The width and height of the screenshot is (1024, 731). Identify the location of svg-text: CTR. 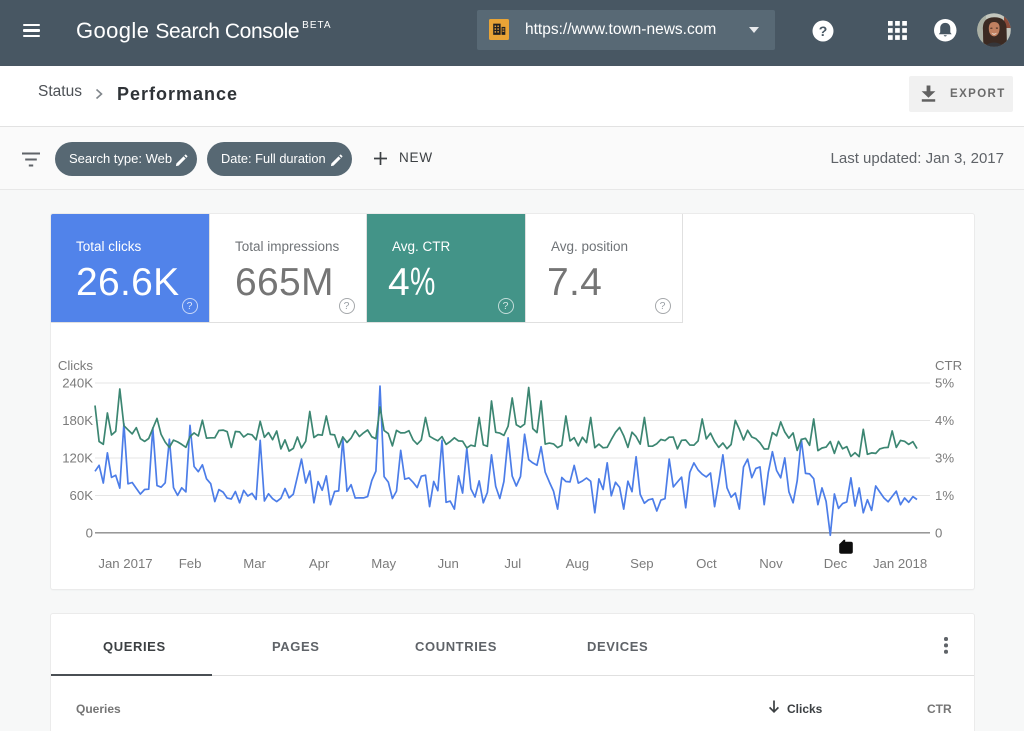
(948, 365).